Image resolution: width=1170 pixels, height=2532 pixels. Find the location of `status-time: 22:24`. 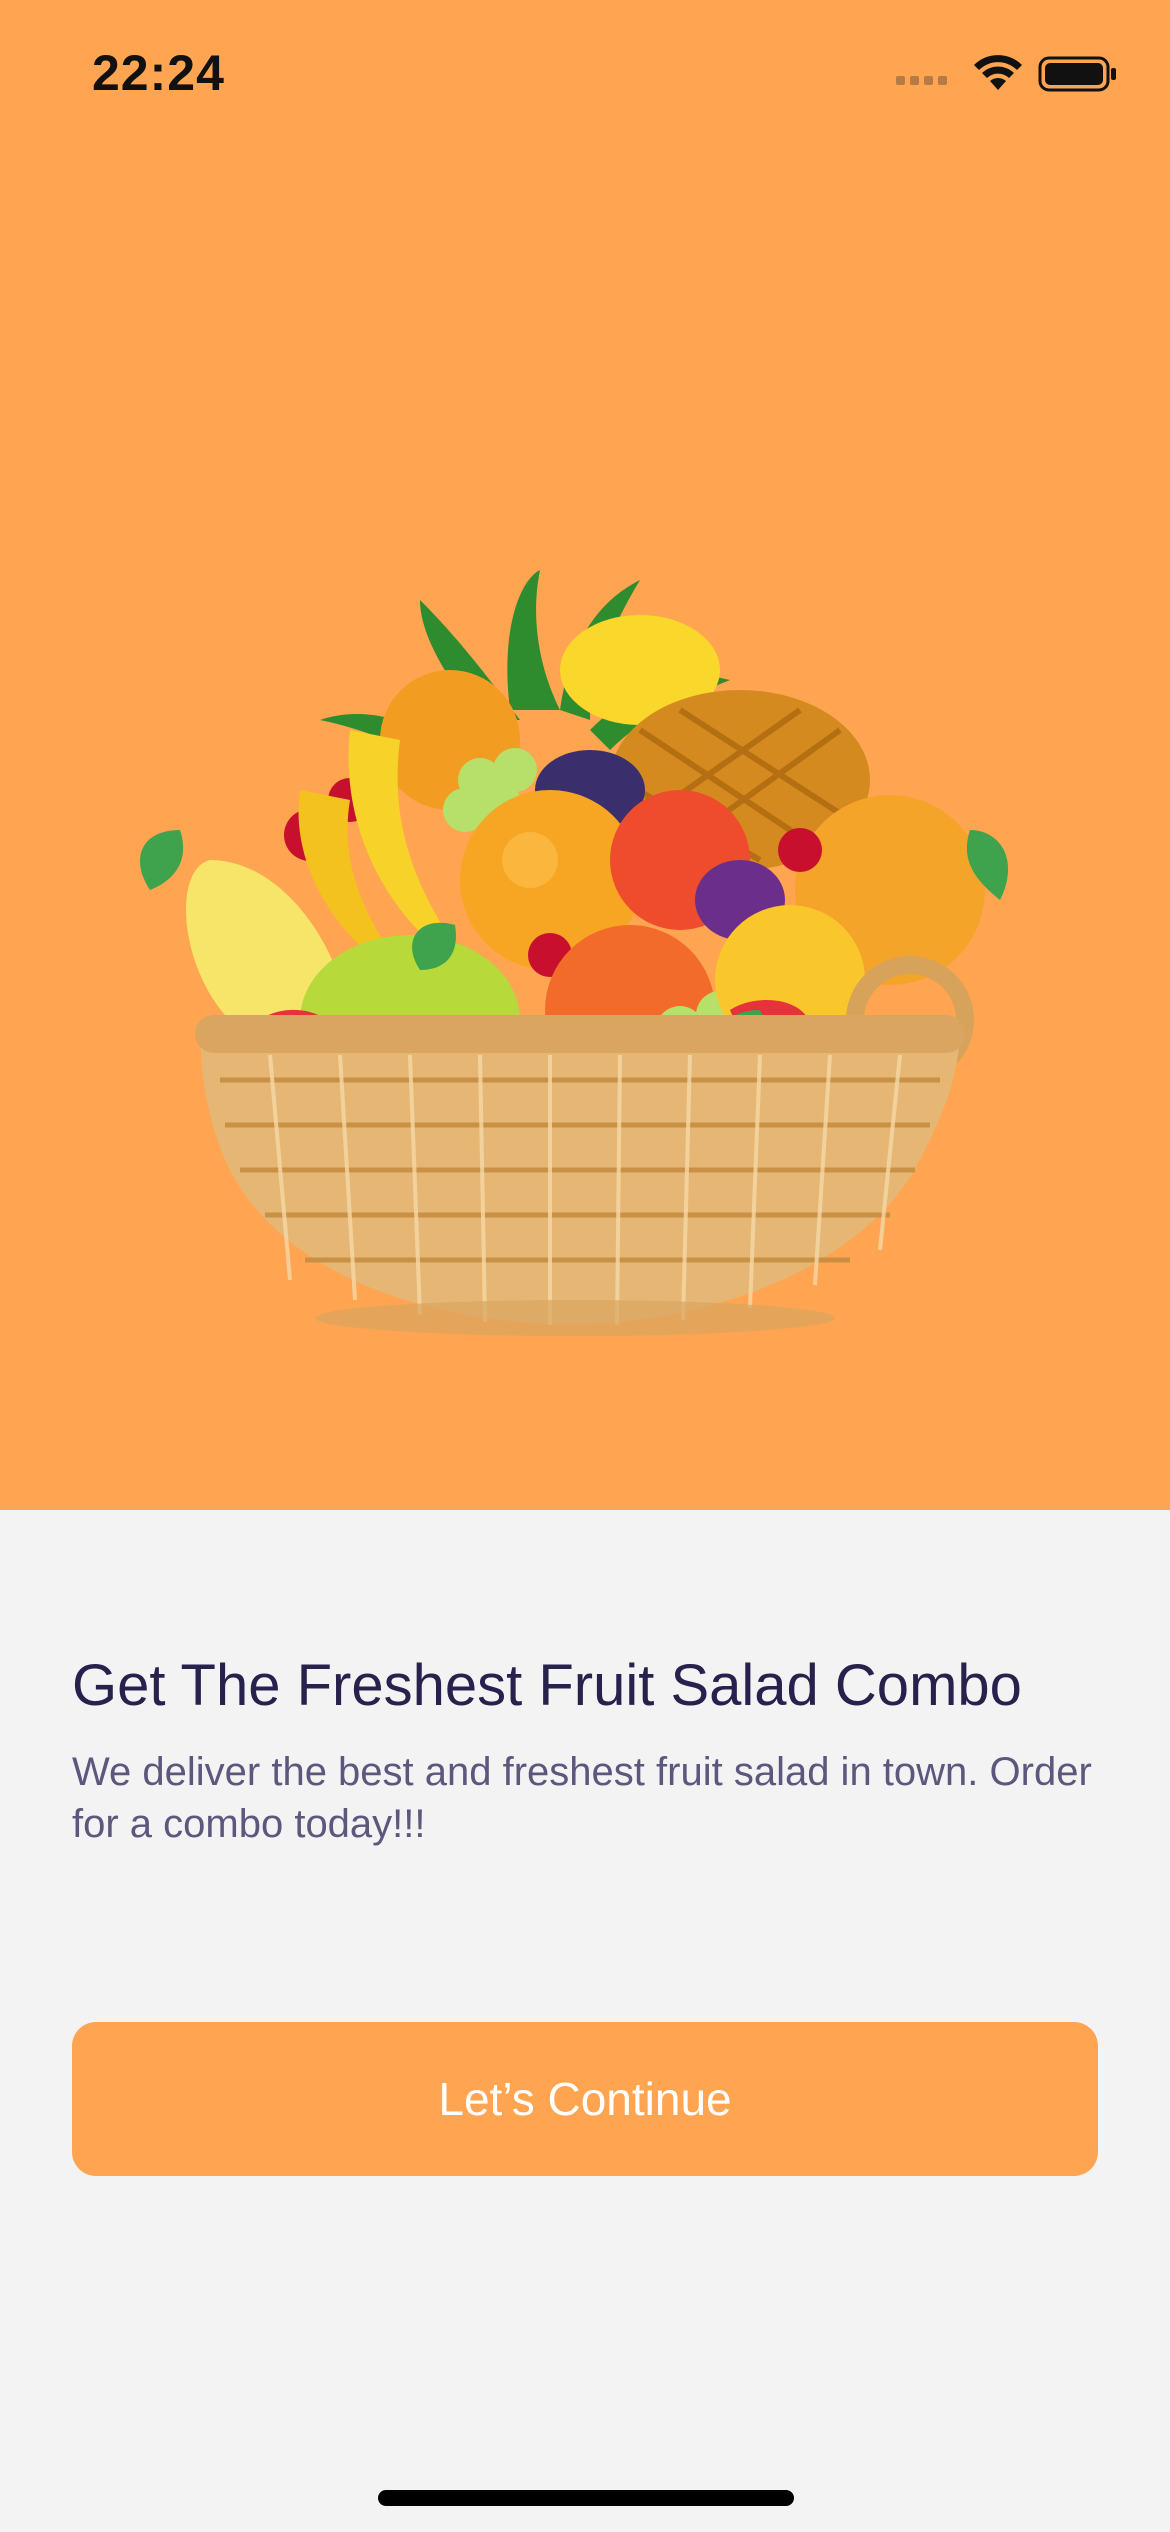

status-time: 22:24 is located at coordinates (158, 73).